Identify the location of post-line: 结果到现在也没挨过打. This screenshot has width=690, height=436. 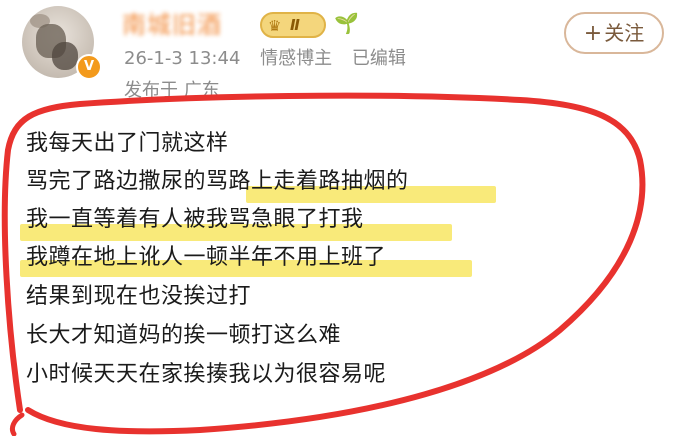
(139, 296).